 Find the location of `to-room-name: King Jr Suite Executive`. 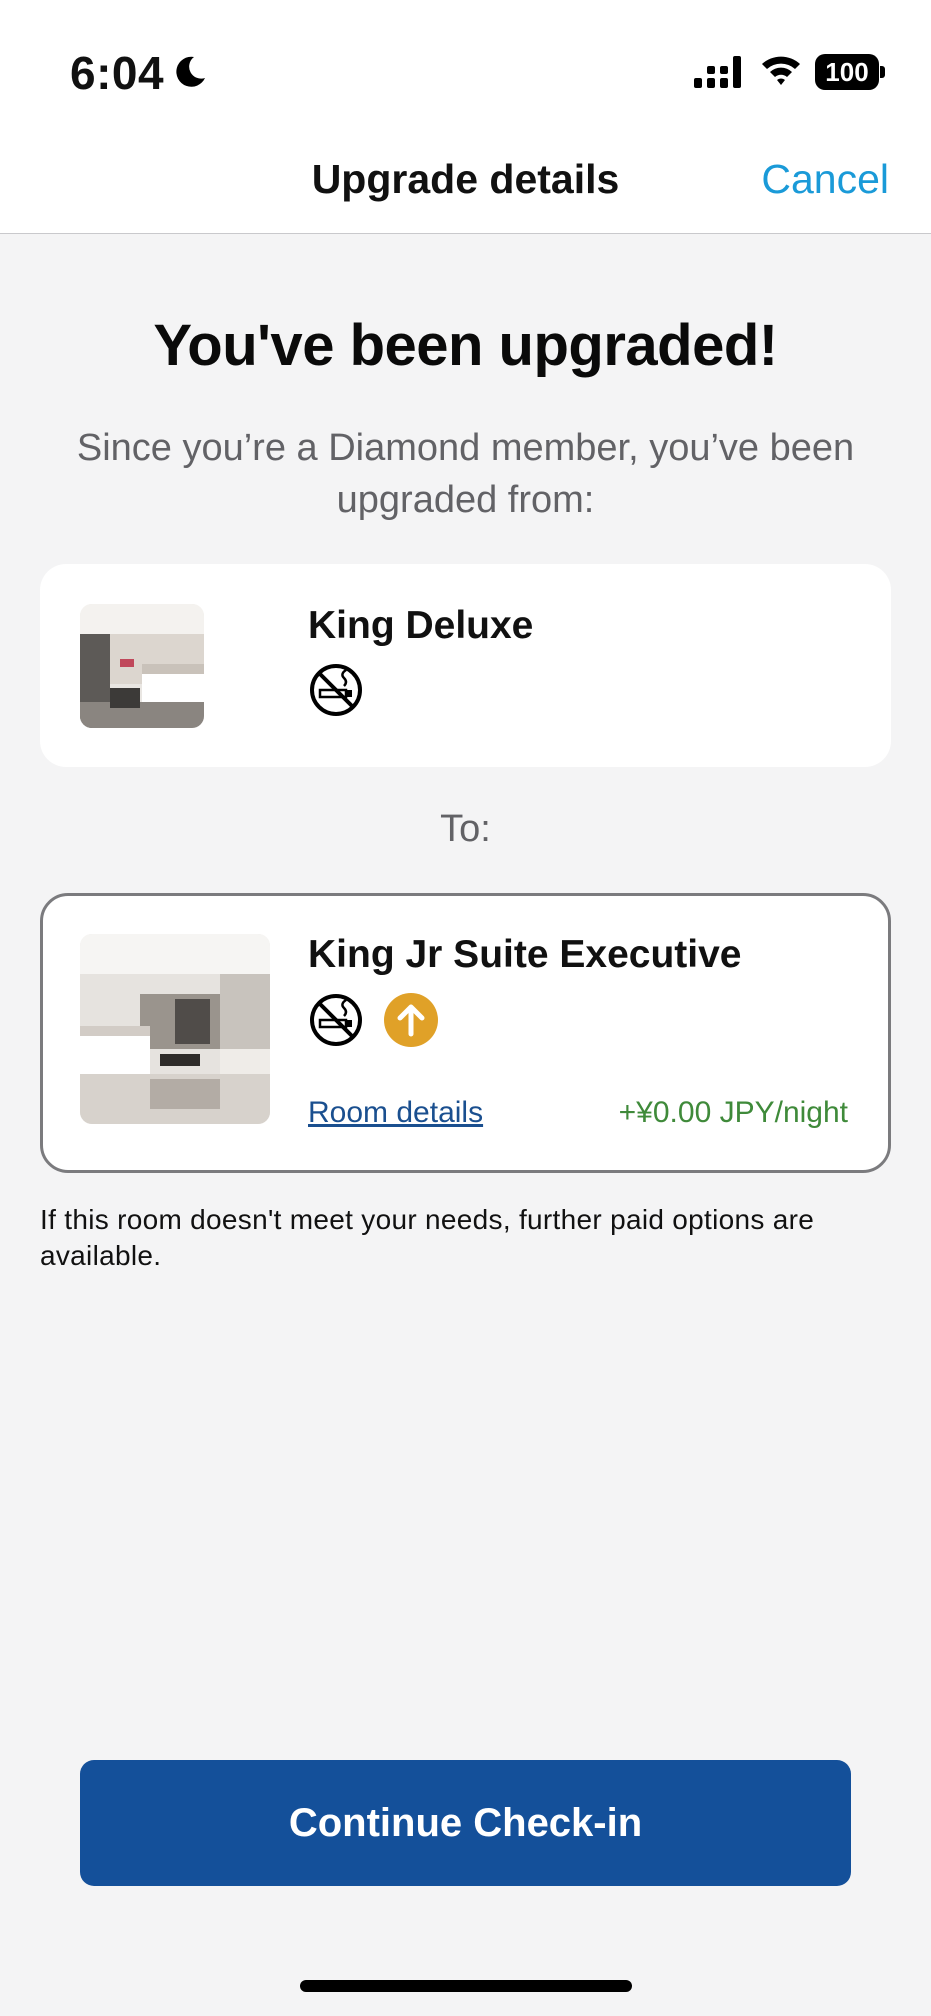

to-room-name: King Jr Suite Executive is located at coordinates (525, 954).